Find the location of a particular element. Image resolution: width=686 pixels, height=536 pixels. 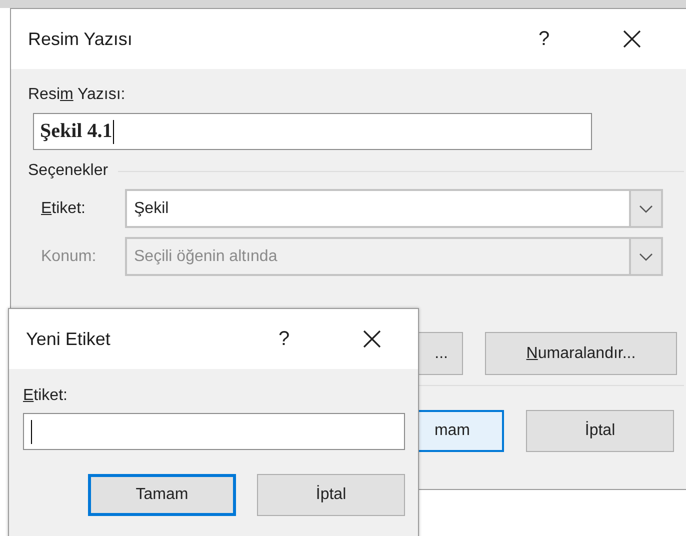

field-label: Konum: is located at coordinates (69, 257).